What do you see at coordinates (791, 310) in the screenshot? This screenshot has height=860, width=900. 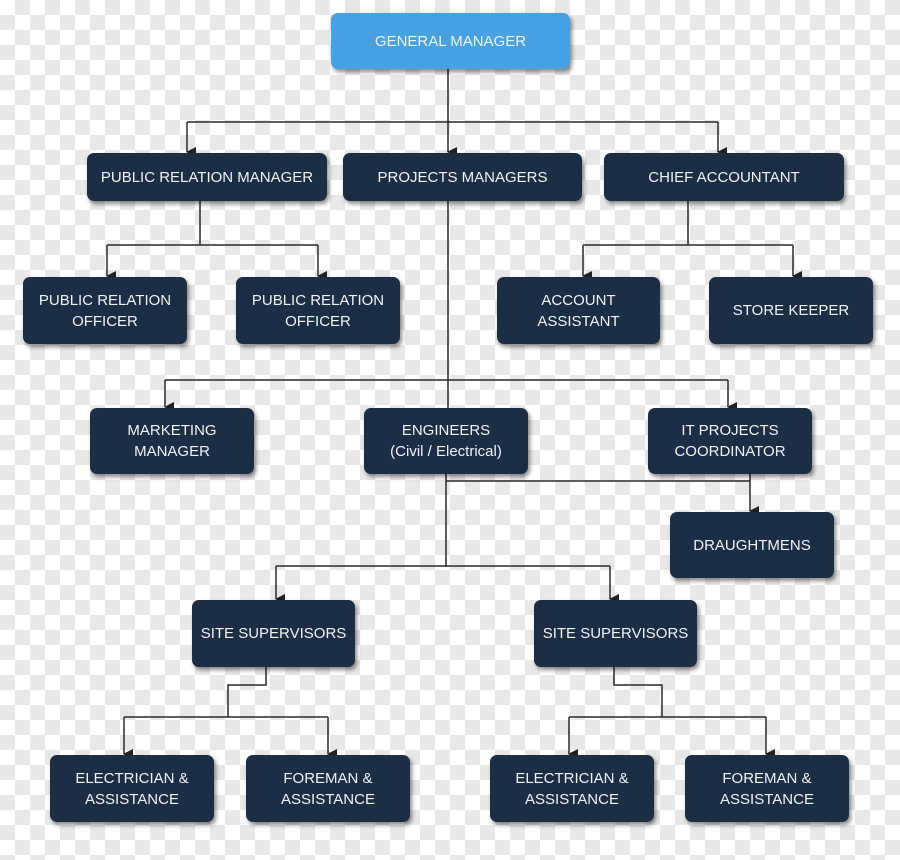 I see `node-store-keeper: STORE KEEPER` at bounding box center [791, 310].